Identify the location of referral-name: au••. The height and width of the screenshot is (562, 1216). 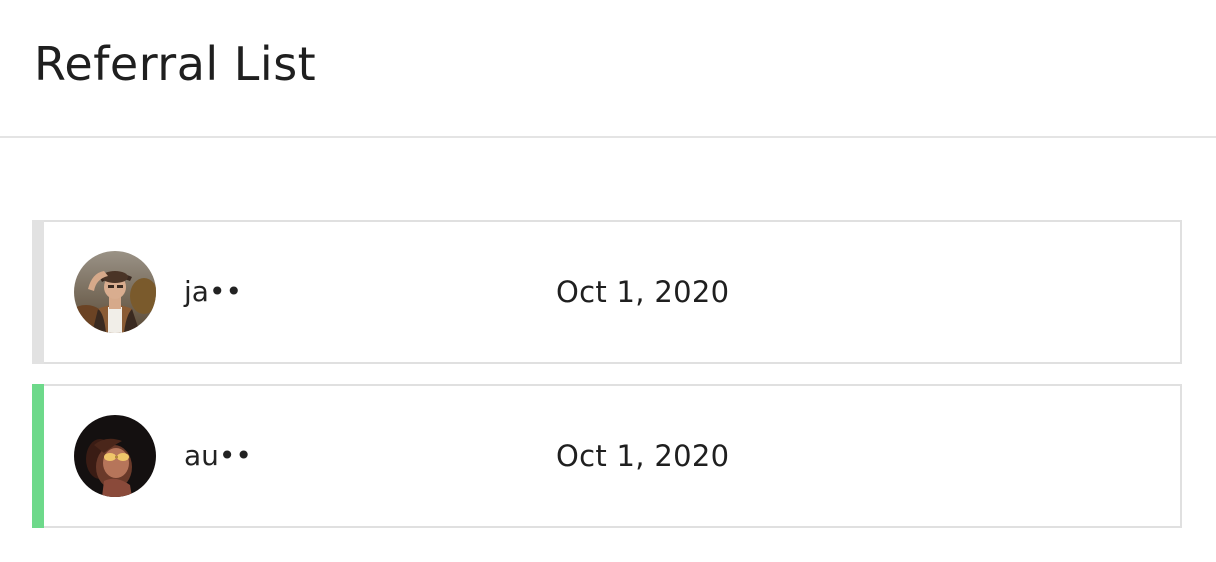
(218, 455).